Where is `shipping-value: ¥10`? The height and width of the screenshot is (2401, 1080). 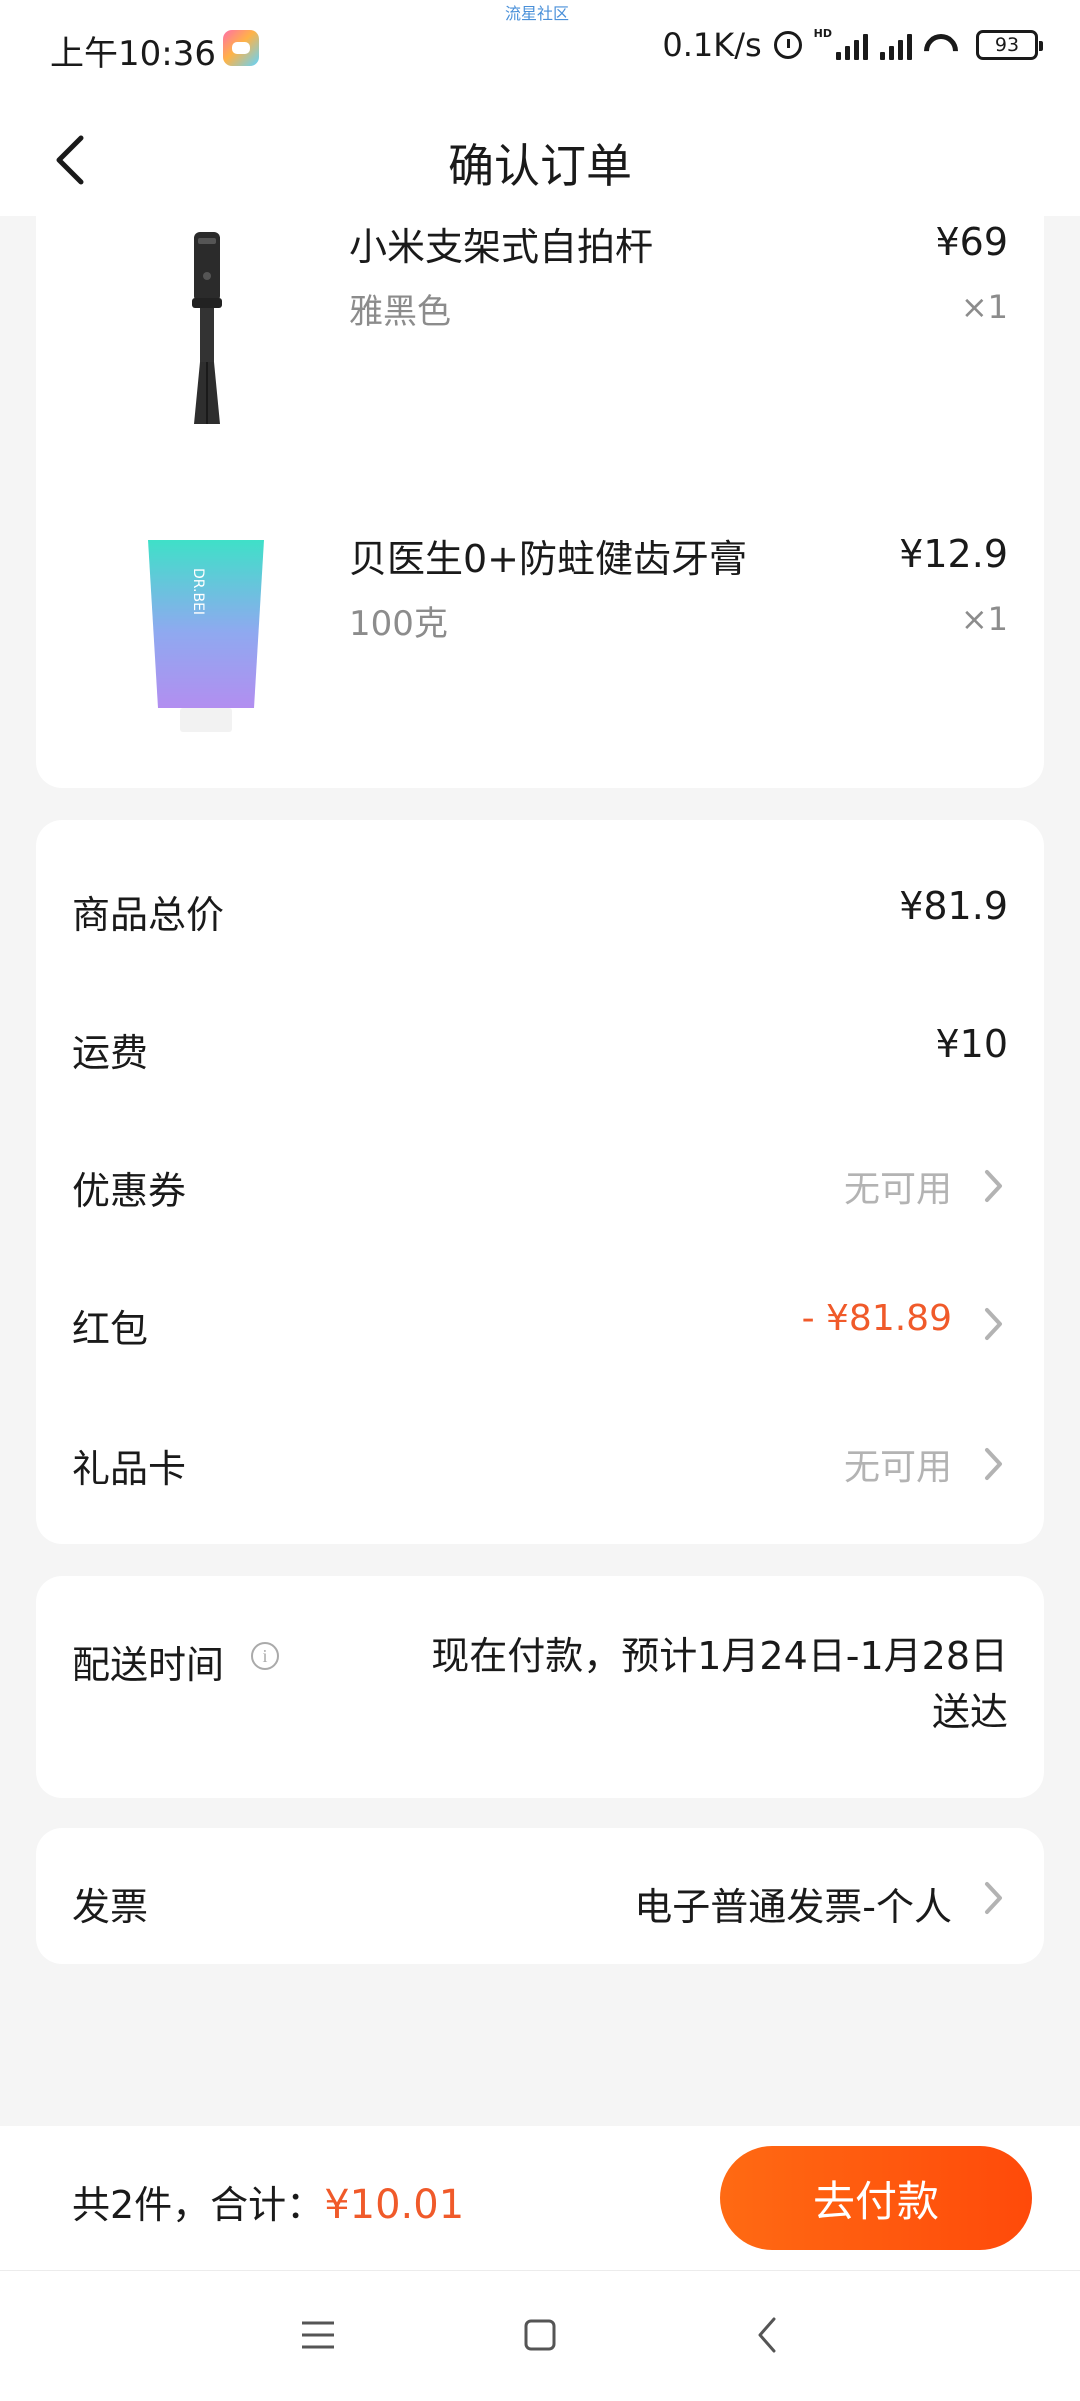 shipping-value: ¥10 is located at coordinates (971, 1044).